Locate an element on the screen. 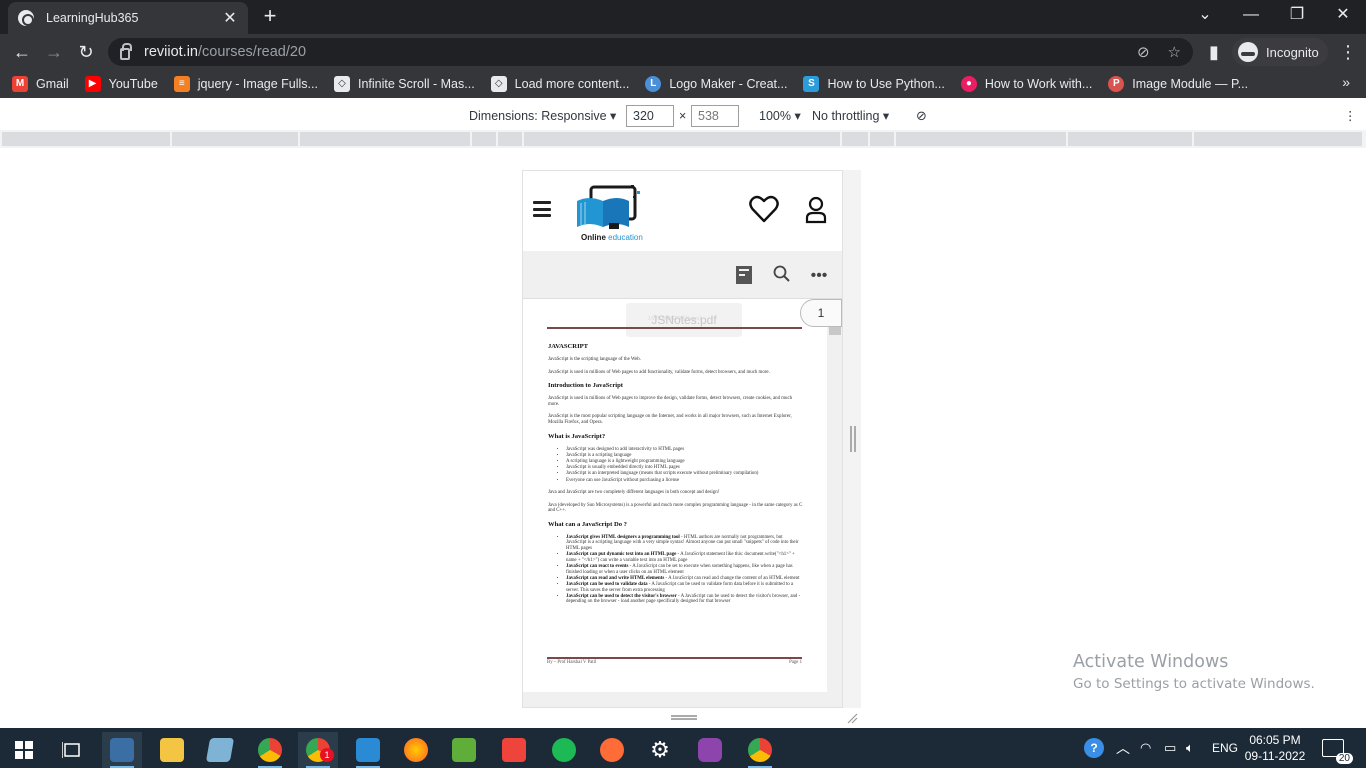 The image size is (1366, 768). lock-icon is located at coordinates (126, 51).